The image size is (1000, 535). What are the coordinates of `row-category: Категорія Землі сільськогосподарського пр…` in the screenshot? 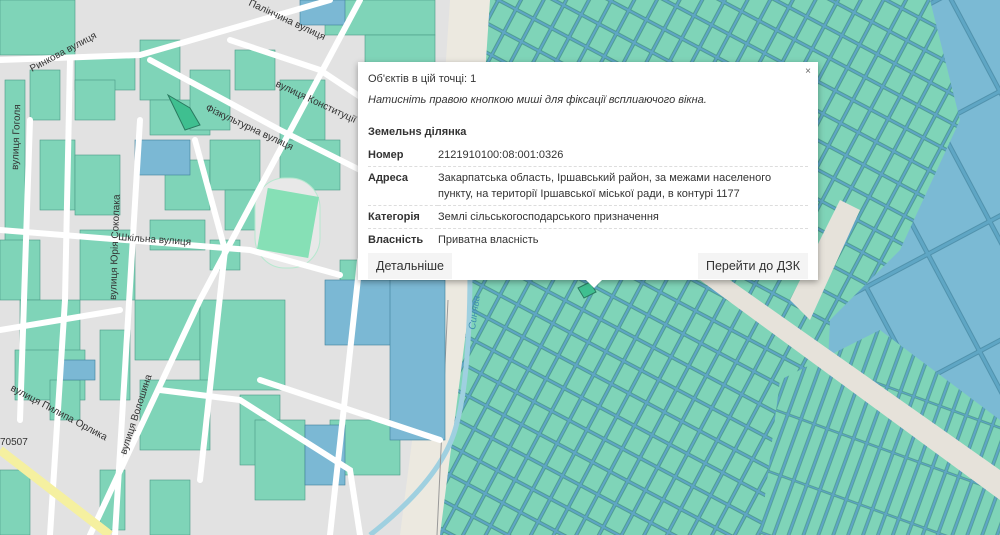 It's located at (588, 217).